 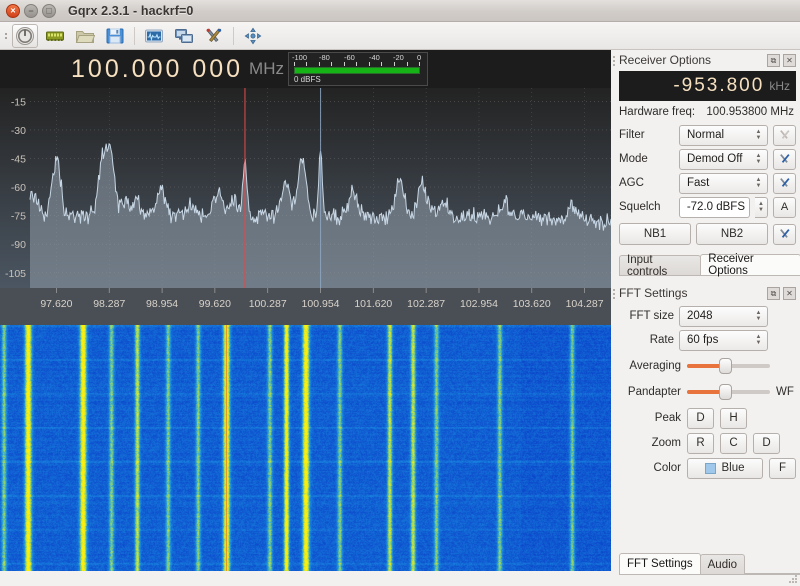 I want to click on peak-detect-button: D, so click(x=700, y=418).